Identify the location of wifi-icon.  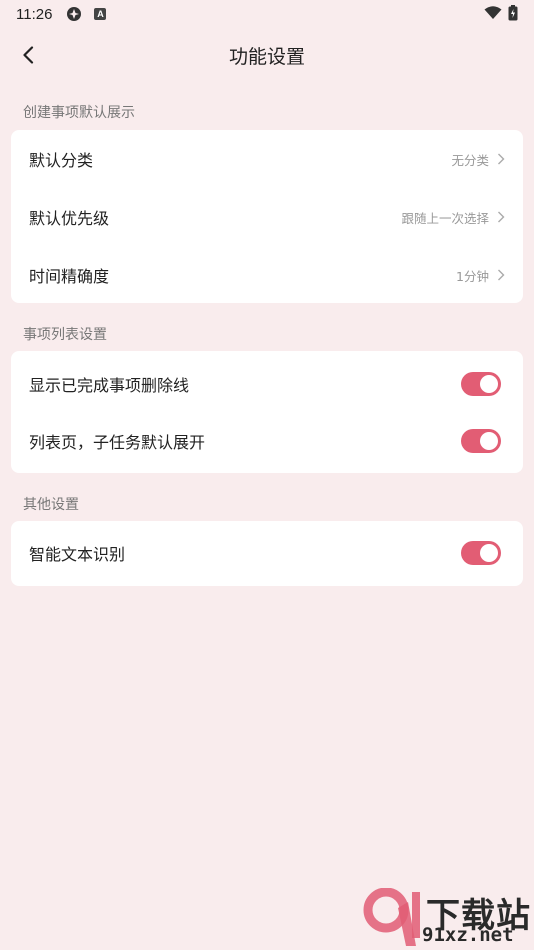
(493, 12).